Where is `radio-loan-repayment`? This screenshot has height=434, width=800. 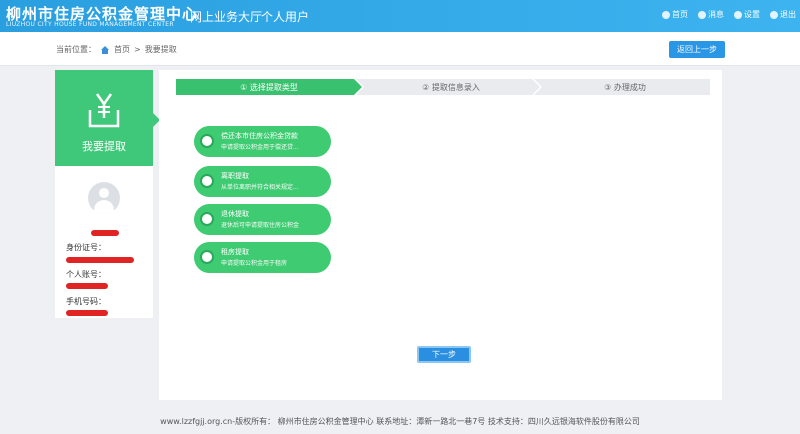 radio-loan-repayment is located at coordinates (207, 141).